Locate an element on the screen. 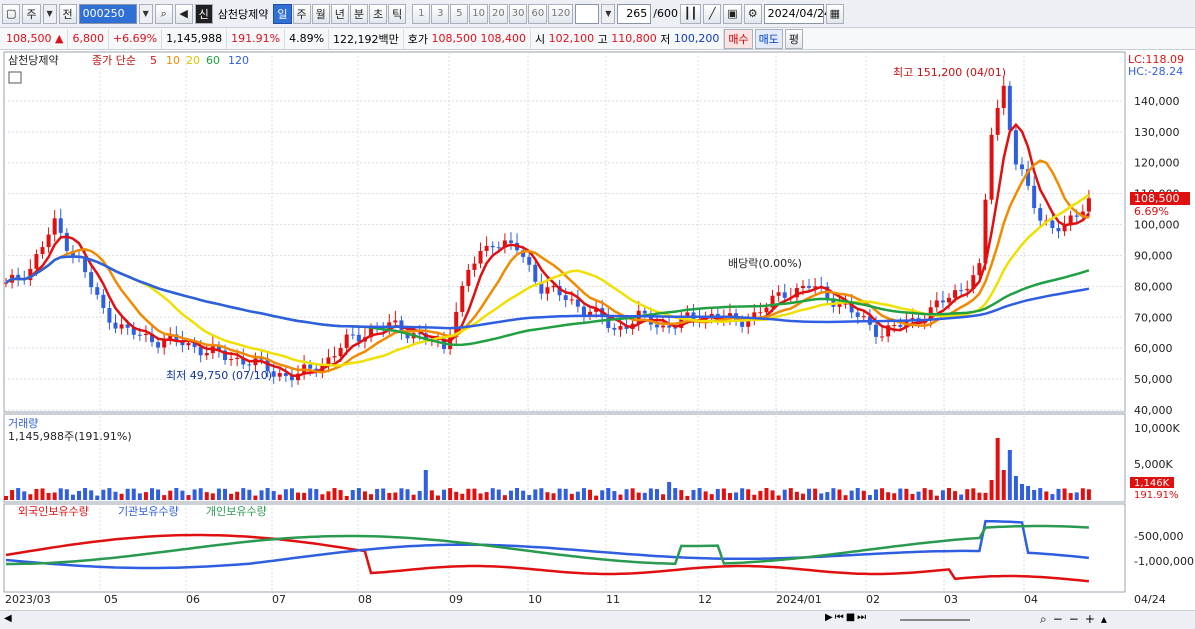  interval-120: 120 is located at coordinates (561, 13).